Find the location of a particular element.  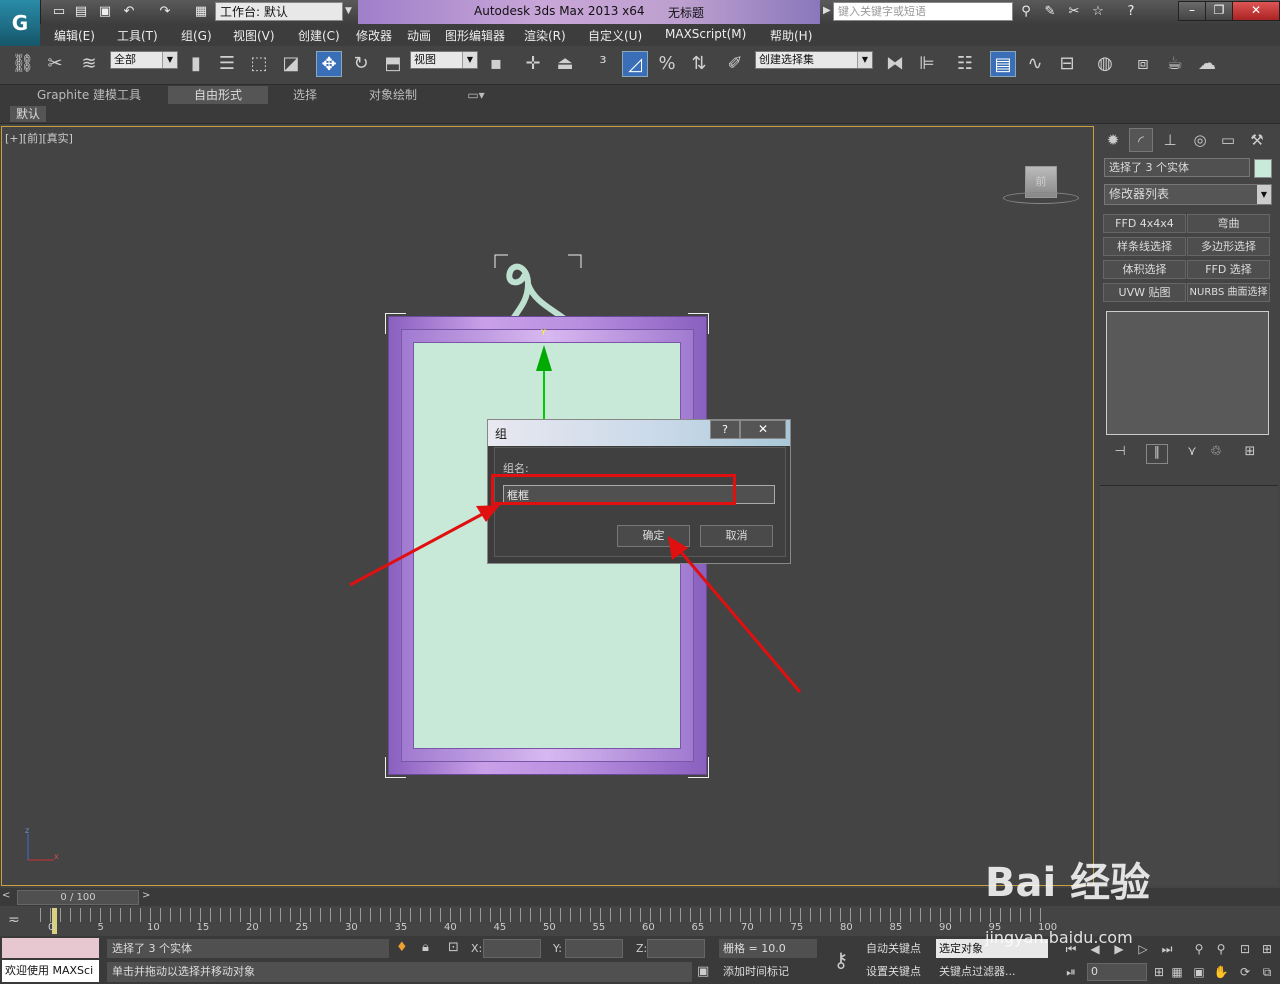

set-key-icon: ⚷ is located at coordinates (841, 960).